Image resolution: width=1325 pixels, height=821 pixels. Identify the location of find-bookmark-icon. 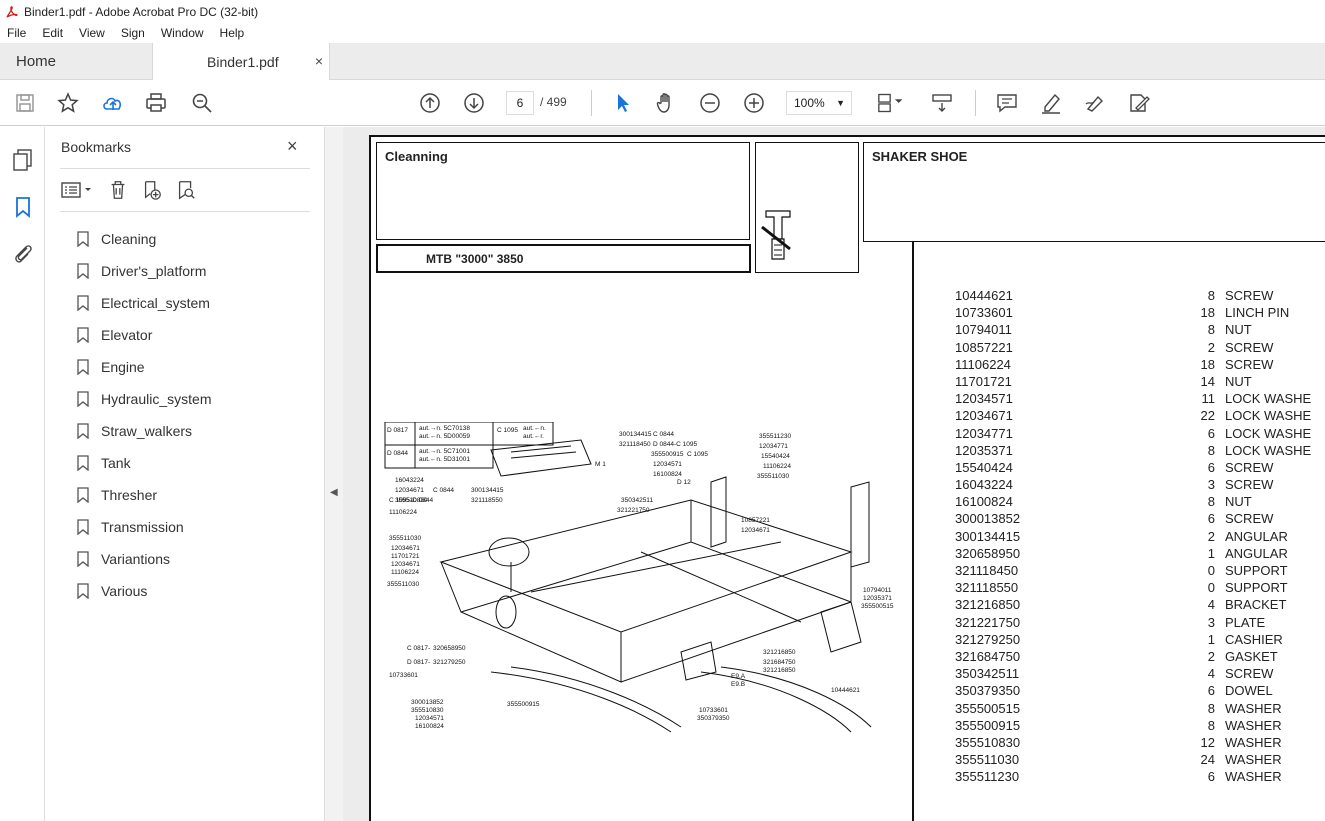
(186, 190).